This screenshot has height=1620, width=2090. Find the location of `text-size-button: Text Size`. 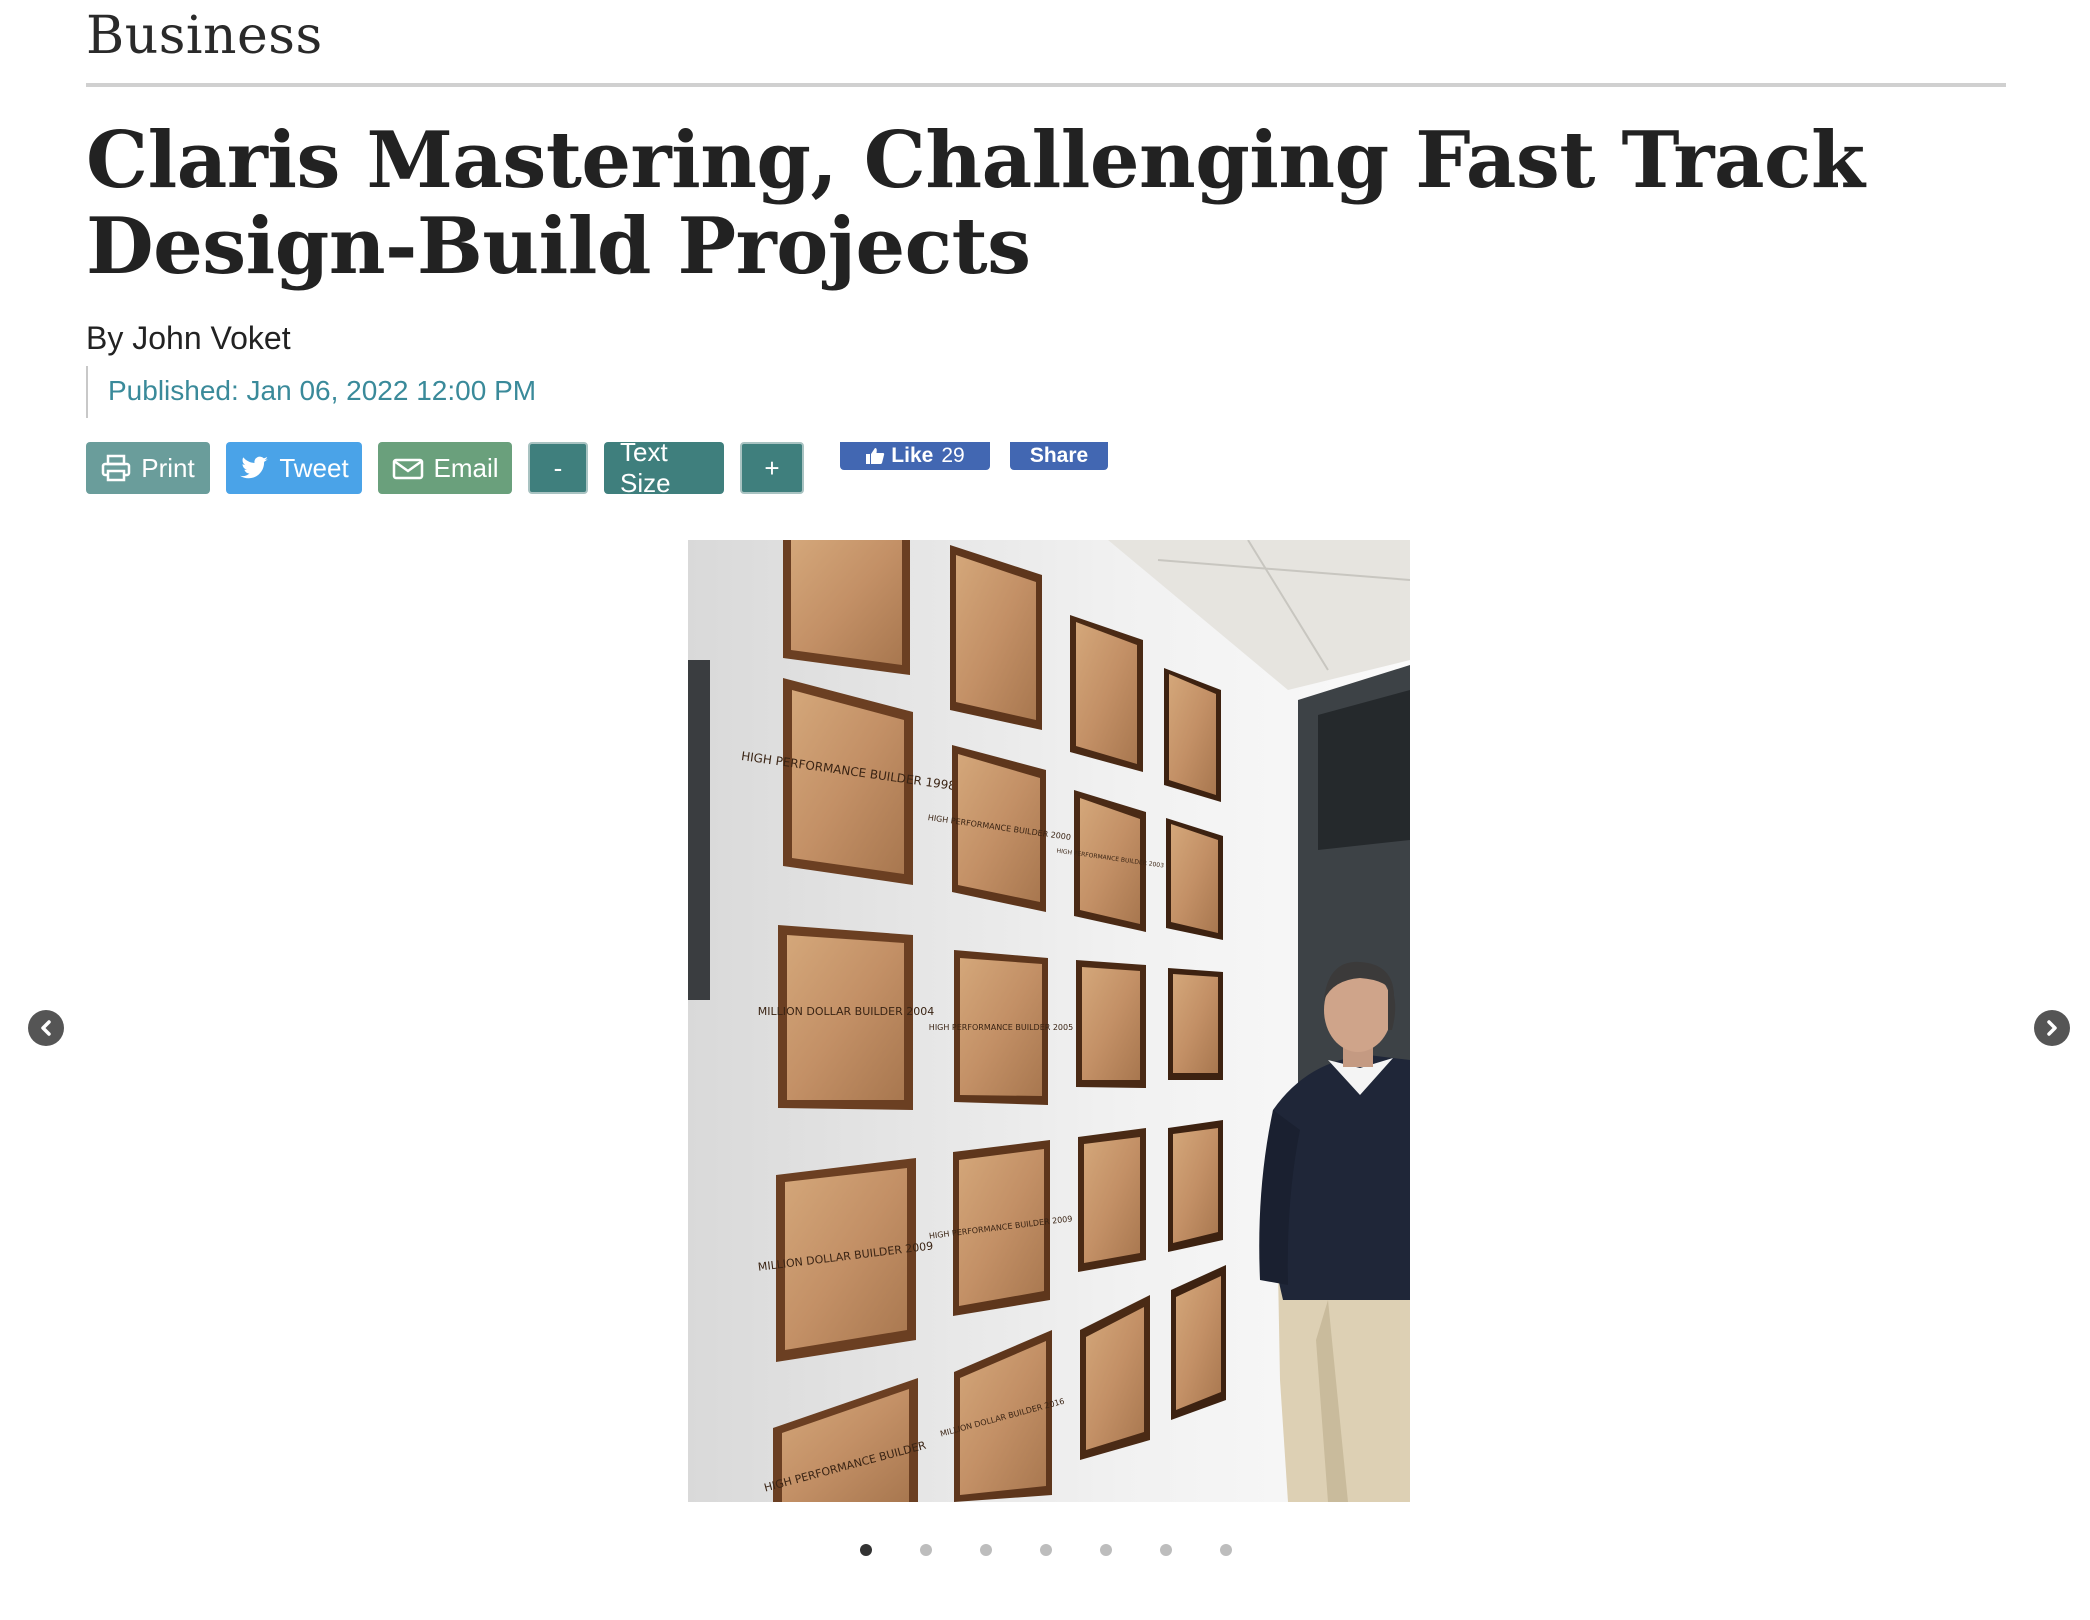

text-size-button: Text Size is located at coordinates (664, 467).